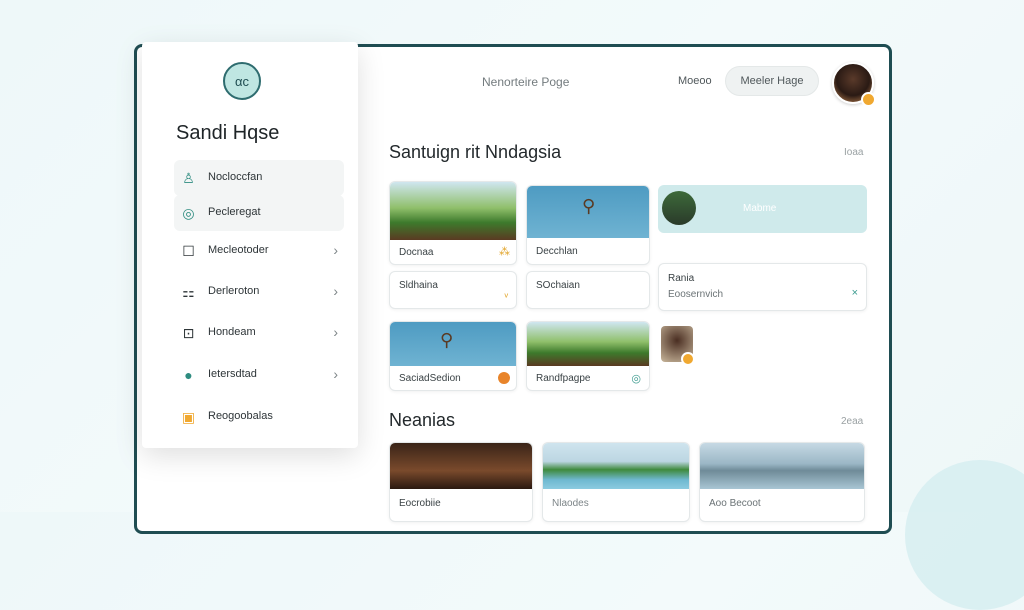  I want to click on card-thumb, so click(679, 208).